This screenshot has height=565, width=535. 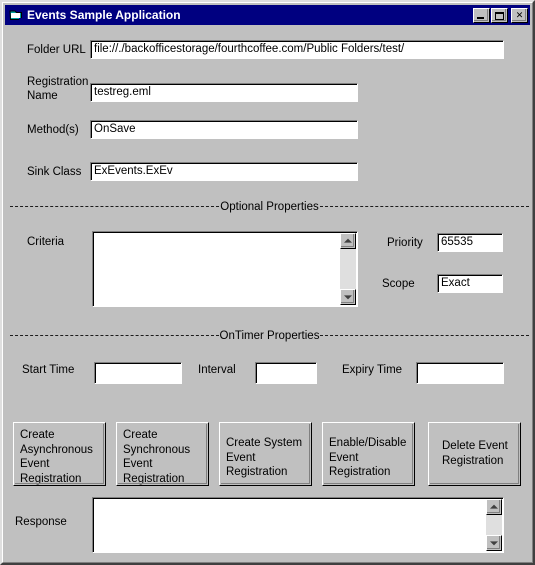 I want to click on enable-disable-event-registration-button: Enable/Disable Event Registration, so click(x=368, y=454).